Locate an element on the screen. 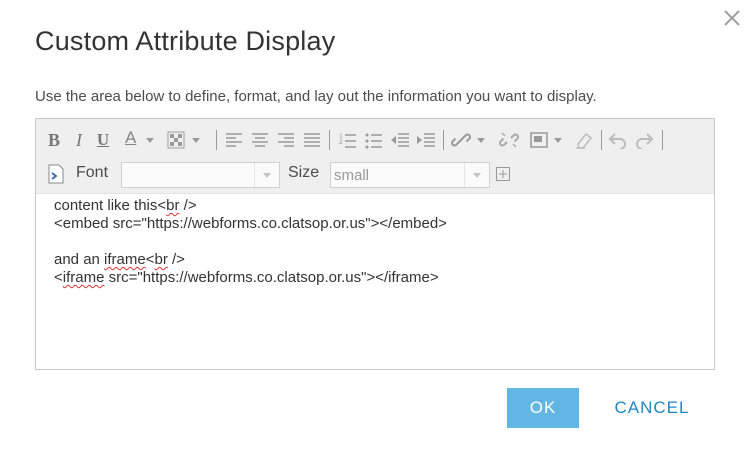  font-color-letter: A is located at coordinates (131, 137).